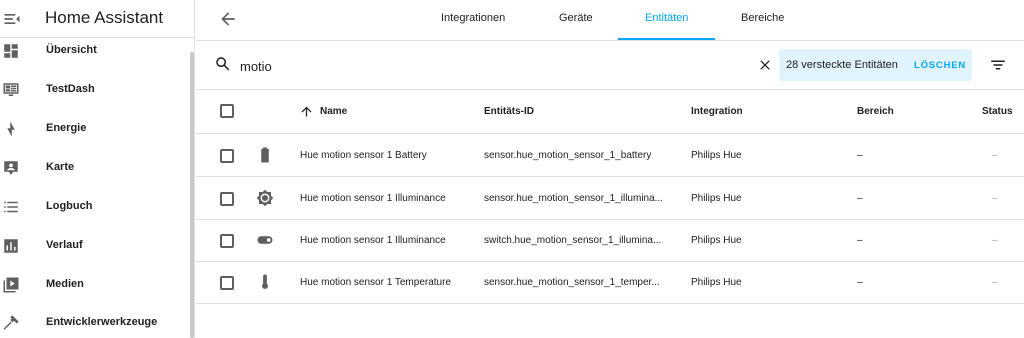 This screenshot has height=338, width=1024. Describe the element at coordinates (509, 111) in the screenshot. I see `column-header-entity-id: Entitäts-ID` at that location.